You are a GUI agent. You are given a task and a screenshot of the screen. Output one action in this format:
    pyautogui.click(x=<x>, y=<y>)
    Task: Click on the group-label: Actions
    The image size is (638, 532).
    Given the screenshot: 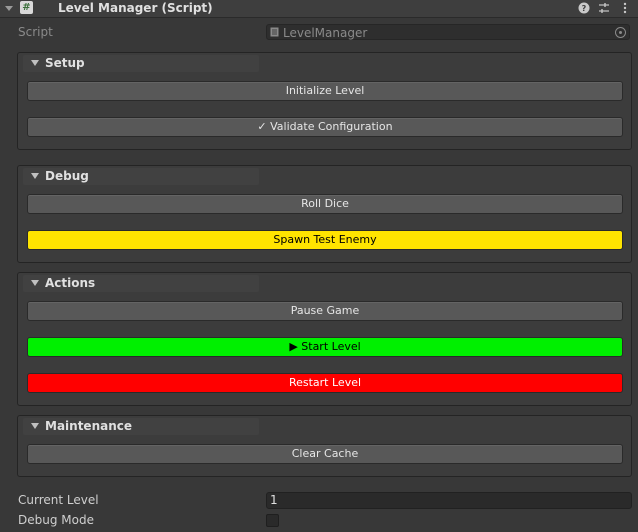 What is the action you would take?
    pyautogui.click(x=70, y=283)
    